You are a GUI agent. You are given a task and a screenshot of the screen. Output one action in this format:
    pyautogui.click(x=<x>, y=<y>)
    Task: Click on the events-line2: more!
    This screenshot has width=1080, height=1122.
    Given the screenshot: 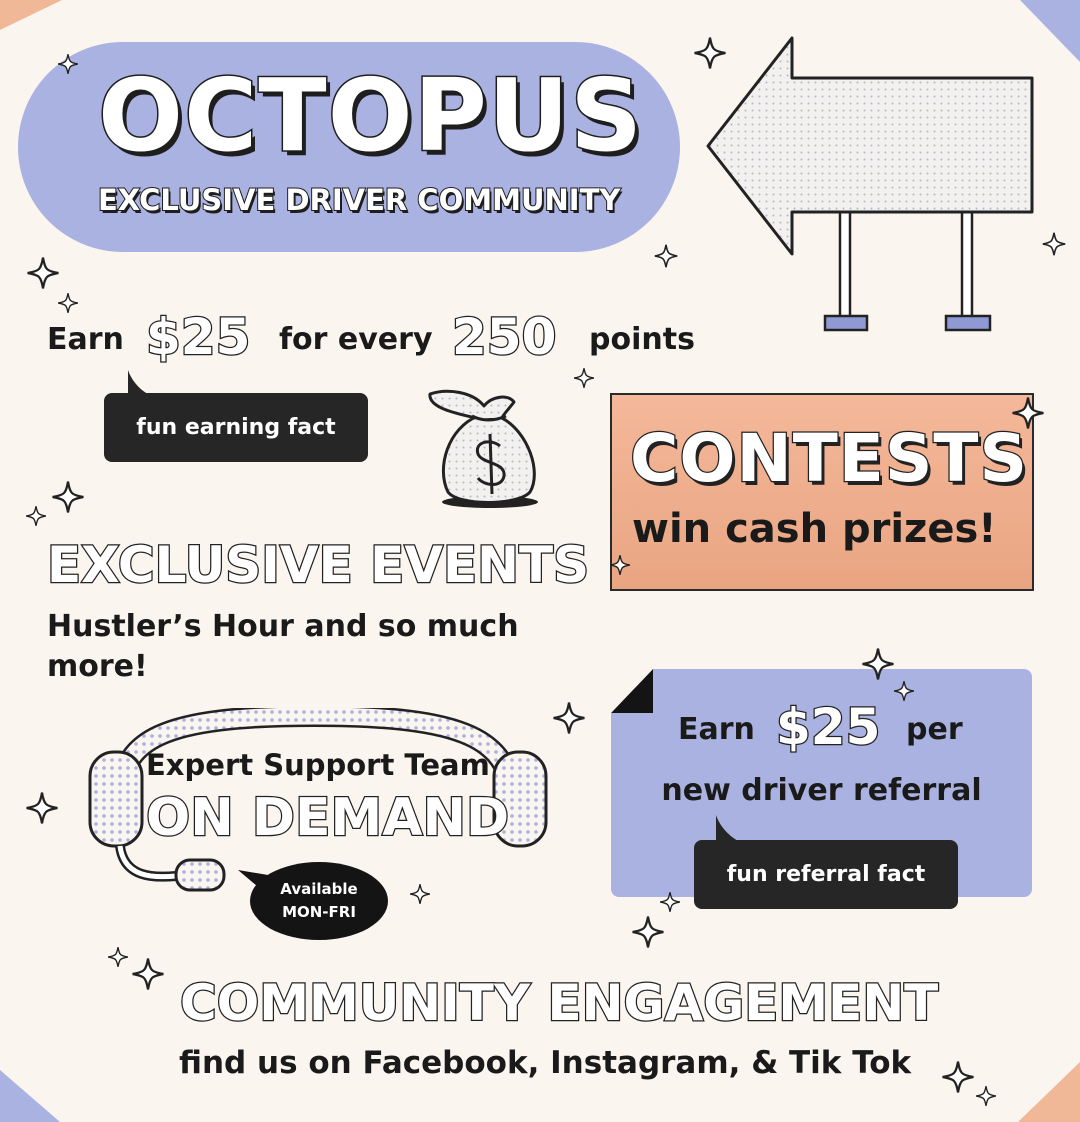 What is the action you would take?
    pyautogui.click(x=97, y=666)
    